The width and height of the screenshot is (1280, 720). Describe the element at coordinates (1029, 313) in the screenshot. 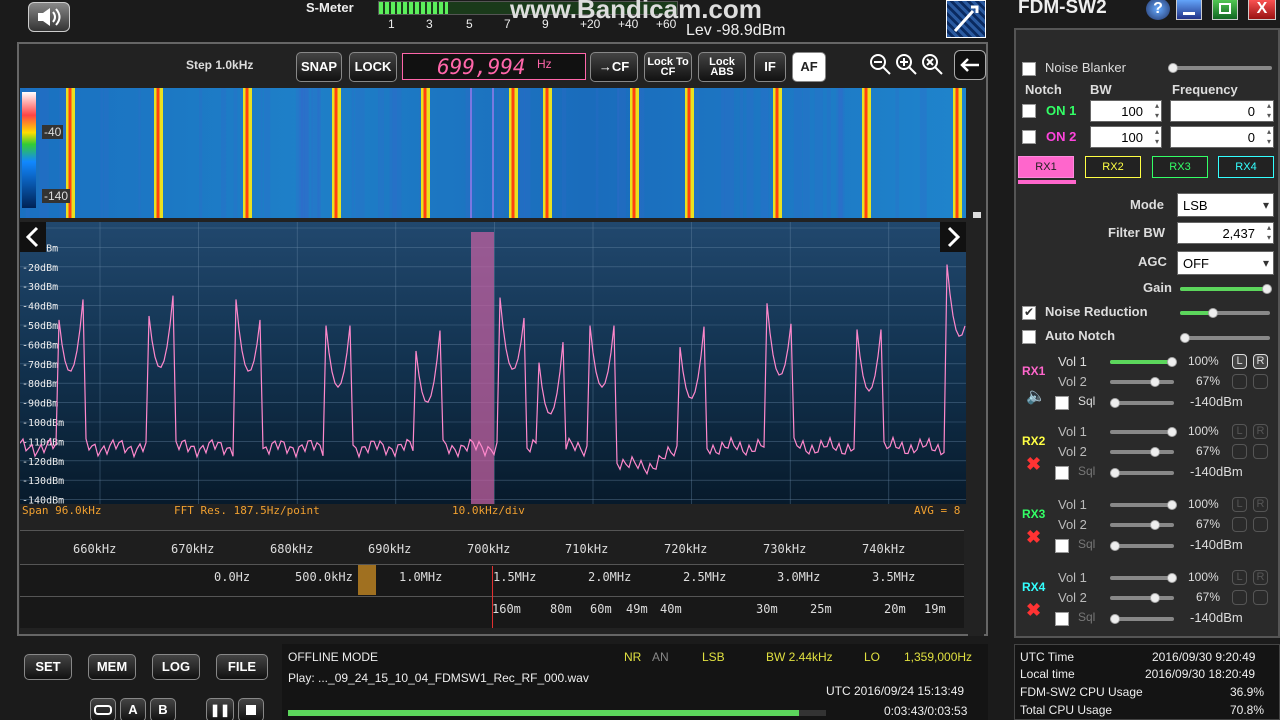

I see `noise-reduction-checkbox` at that location.